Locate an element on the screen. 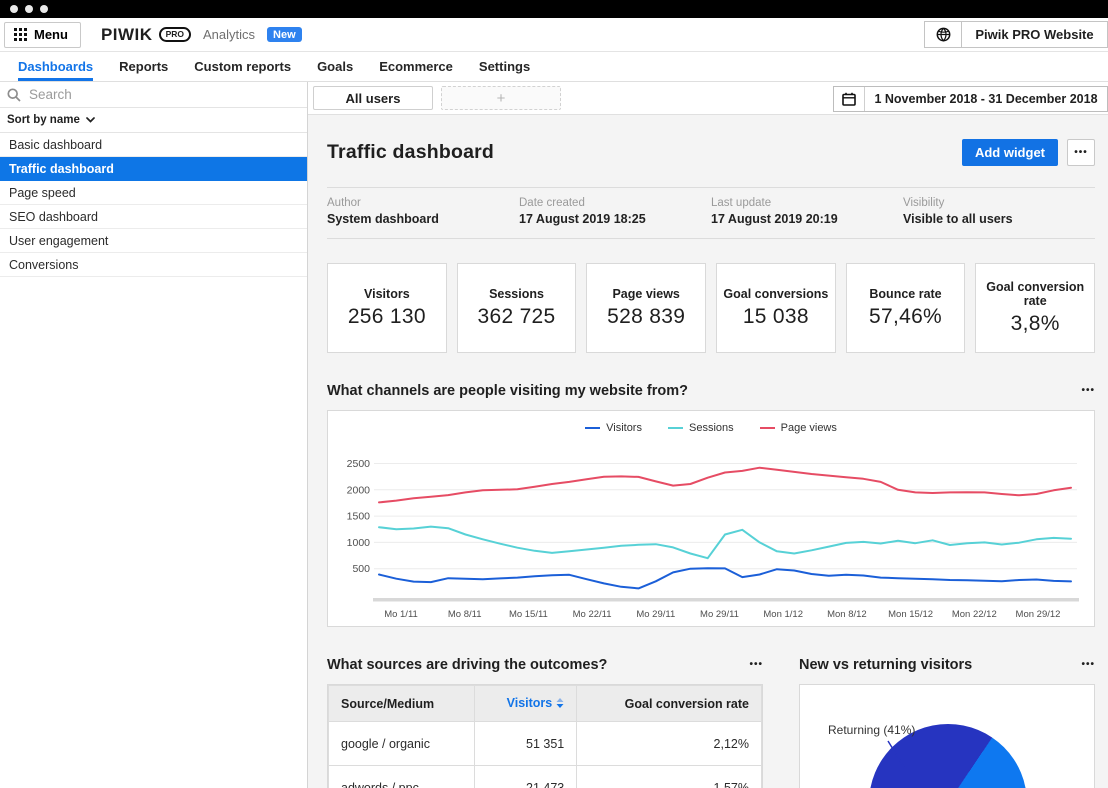 The image size is (1108, 788). new-badge: New is located at coordinates (284, 34).